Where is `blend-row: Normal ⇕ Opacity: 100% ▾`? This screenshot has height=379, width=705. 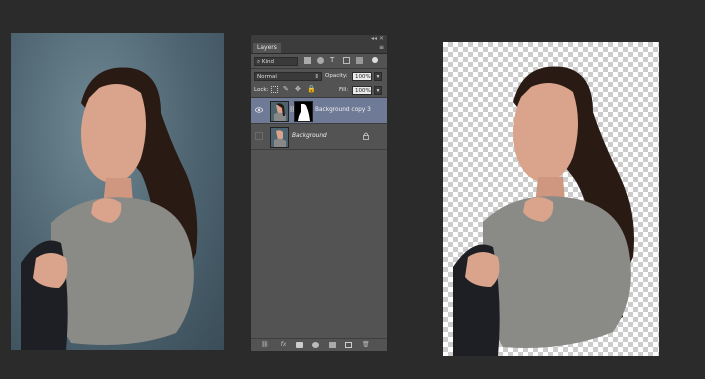
blend-row: Normal ⇕ Opacity: 100% ▾ is located at coordinates (319, 76).